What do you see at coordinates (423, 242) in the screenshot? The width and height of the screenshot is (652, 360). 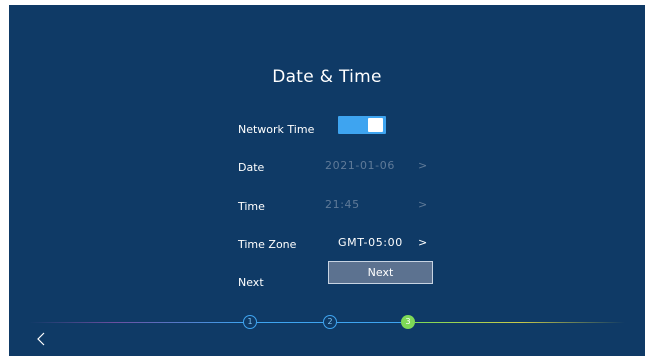 I see `time-zone-chevron: >` at bounding box center [423, 242].